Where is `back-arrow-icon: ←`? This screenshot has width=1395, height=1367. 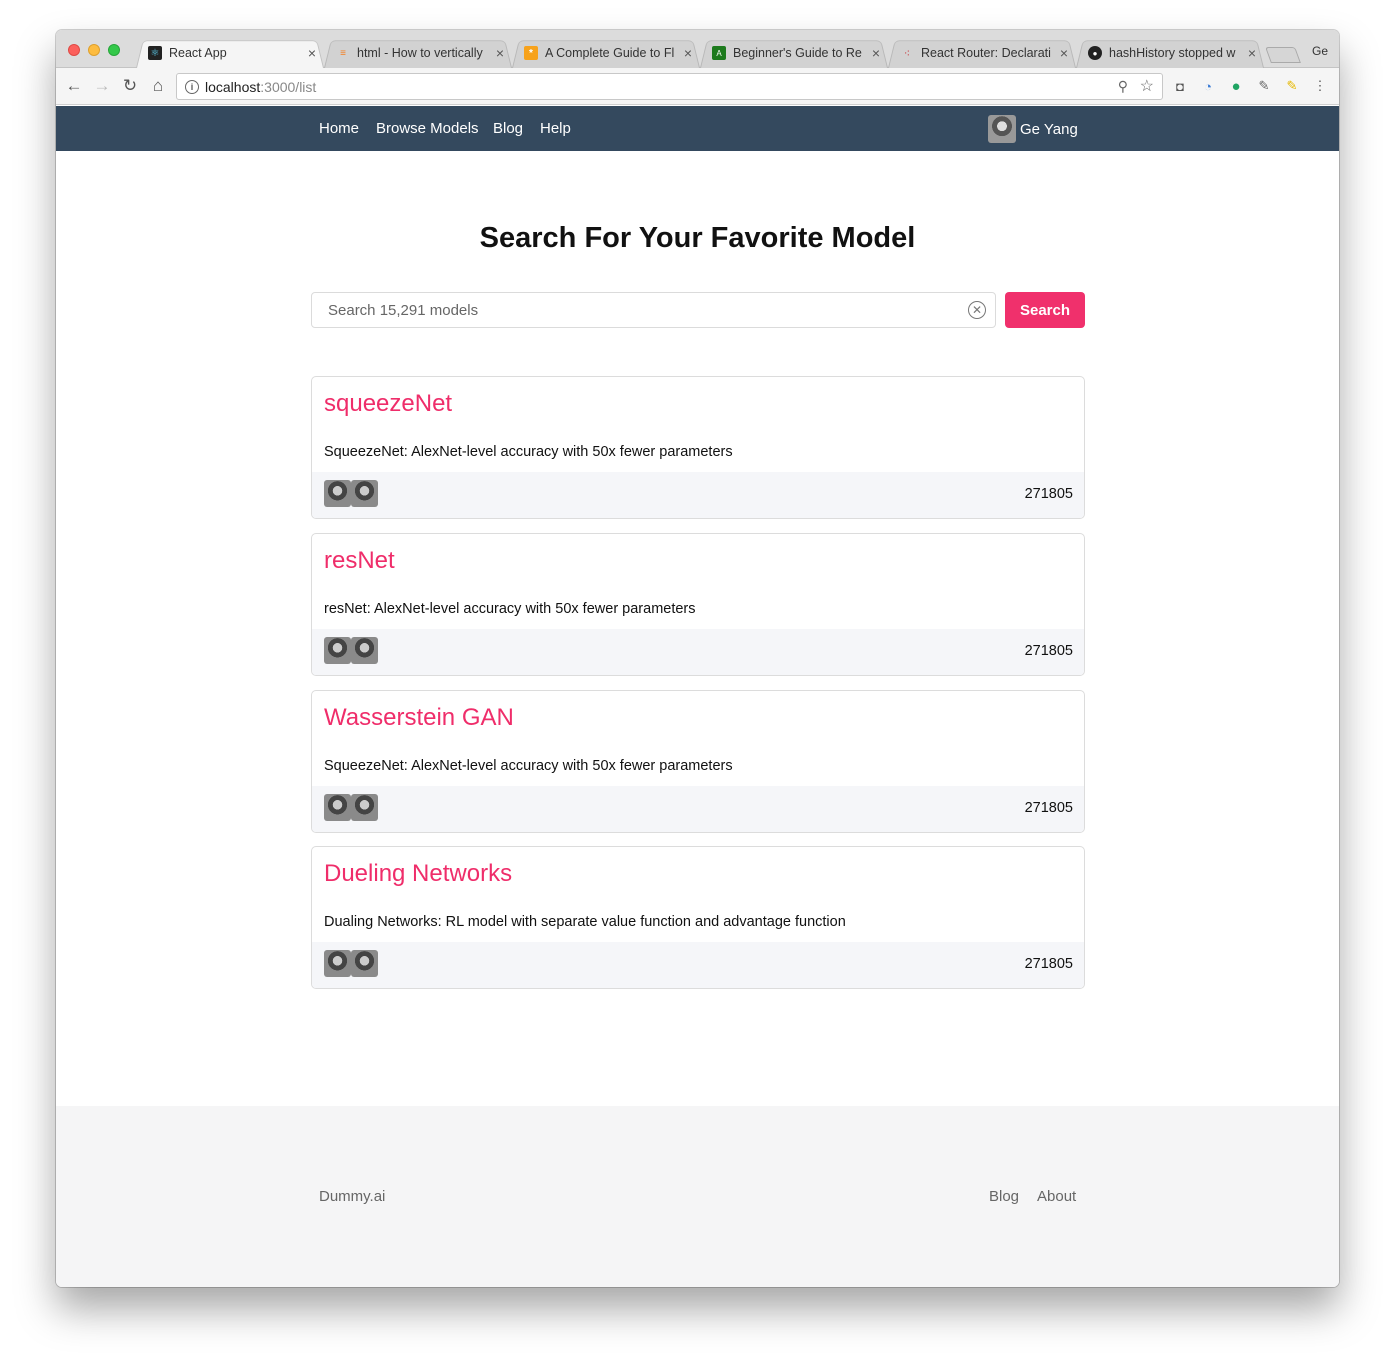 back-arrow-icon: ← is located at coordinates (74, 86).